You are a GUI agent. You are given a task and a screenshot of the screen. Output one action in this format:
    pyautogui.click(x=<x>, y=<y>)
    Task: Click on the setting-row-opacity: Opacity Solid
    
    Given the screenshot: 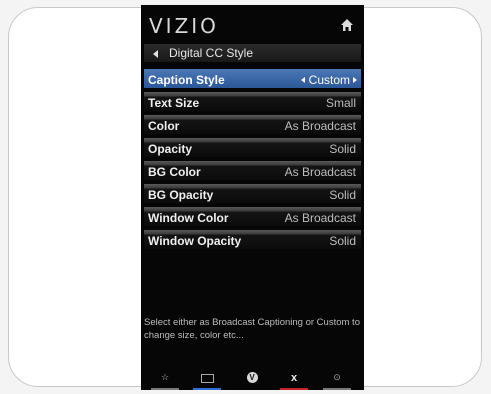 What is the action you would take?
    pyautogui.click(x=252, y=147)
    